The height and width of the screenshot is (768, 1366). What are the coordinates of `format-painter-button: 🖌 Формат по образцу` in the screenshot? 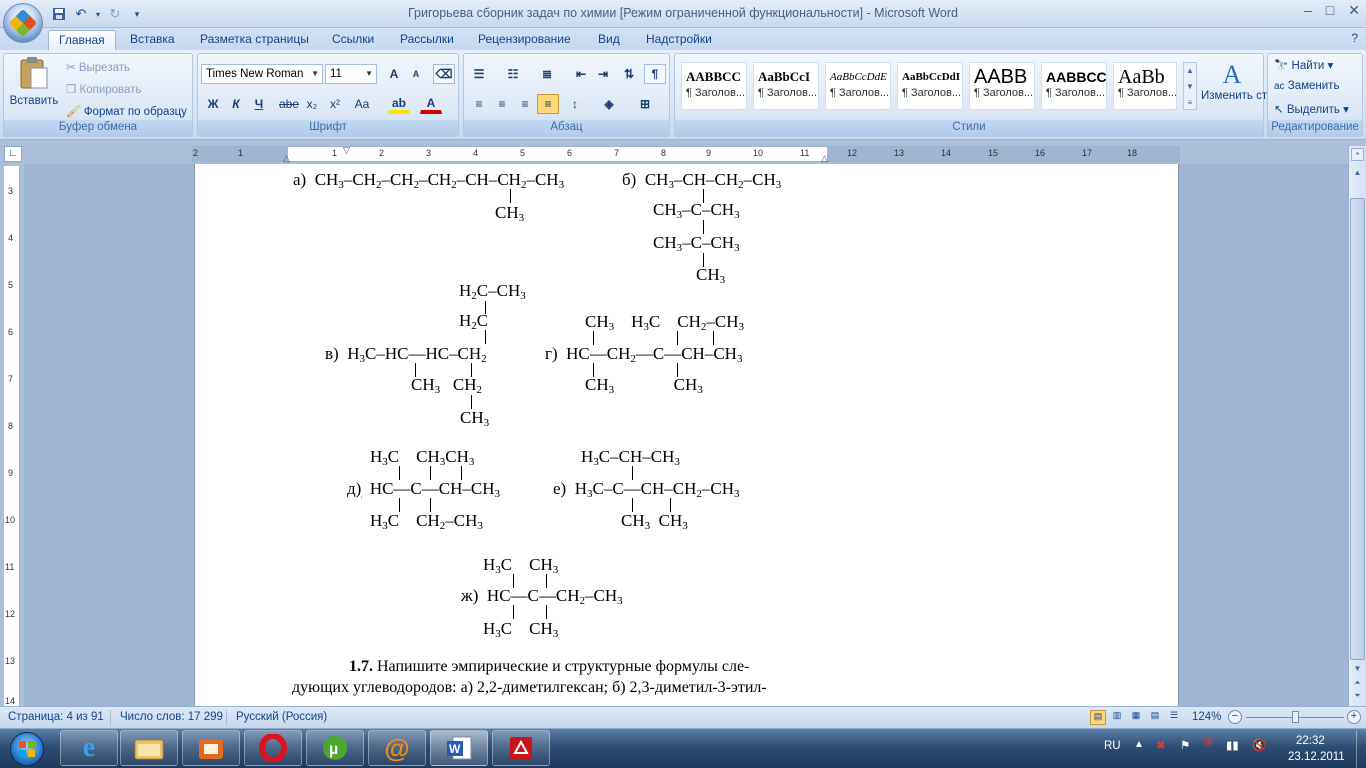 It's located at (126, 111).